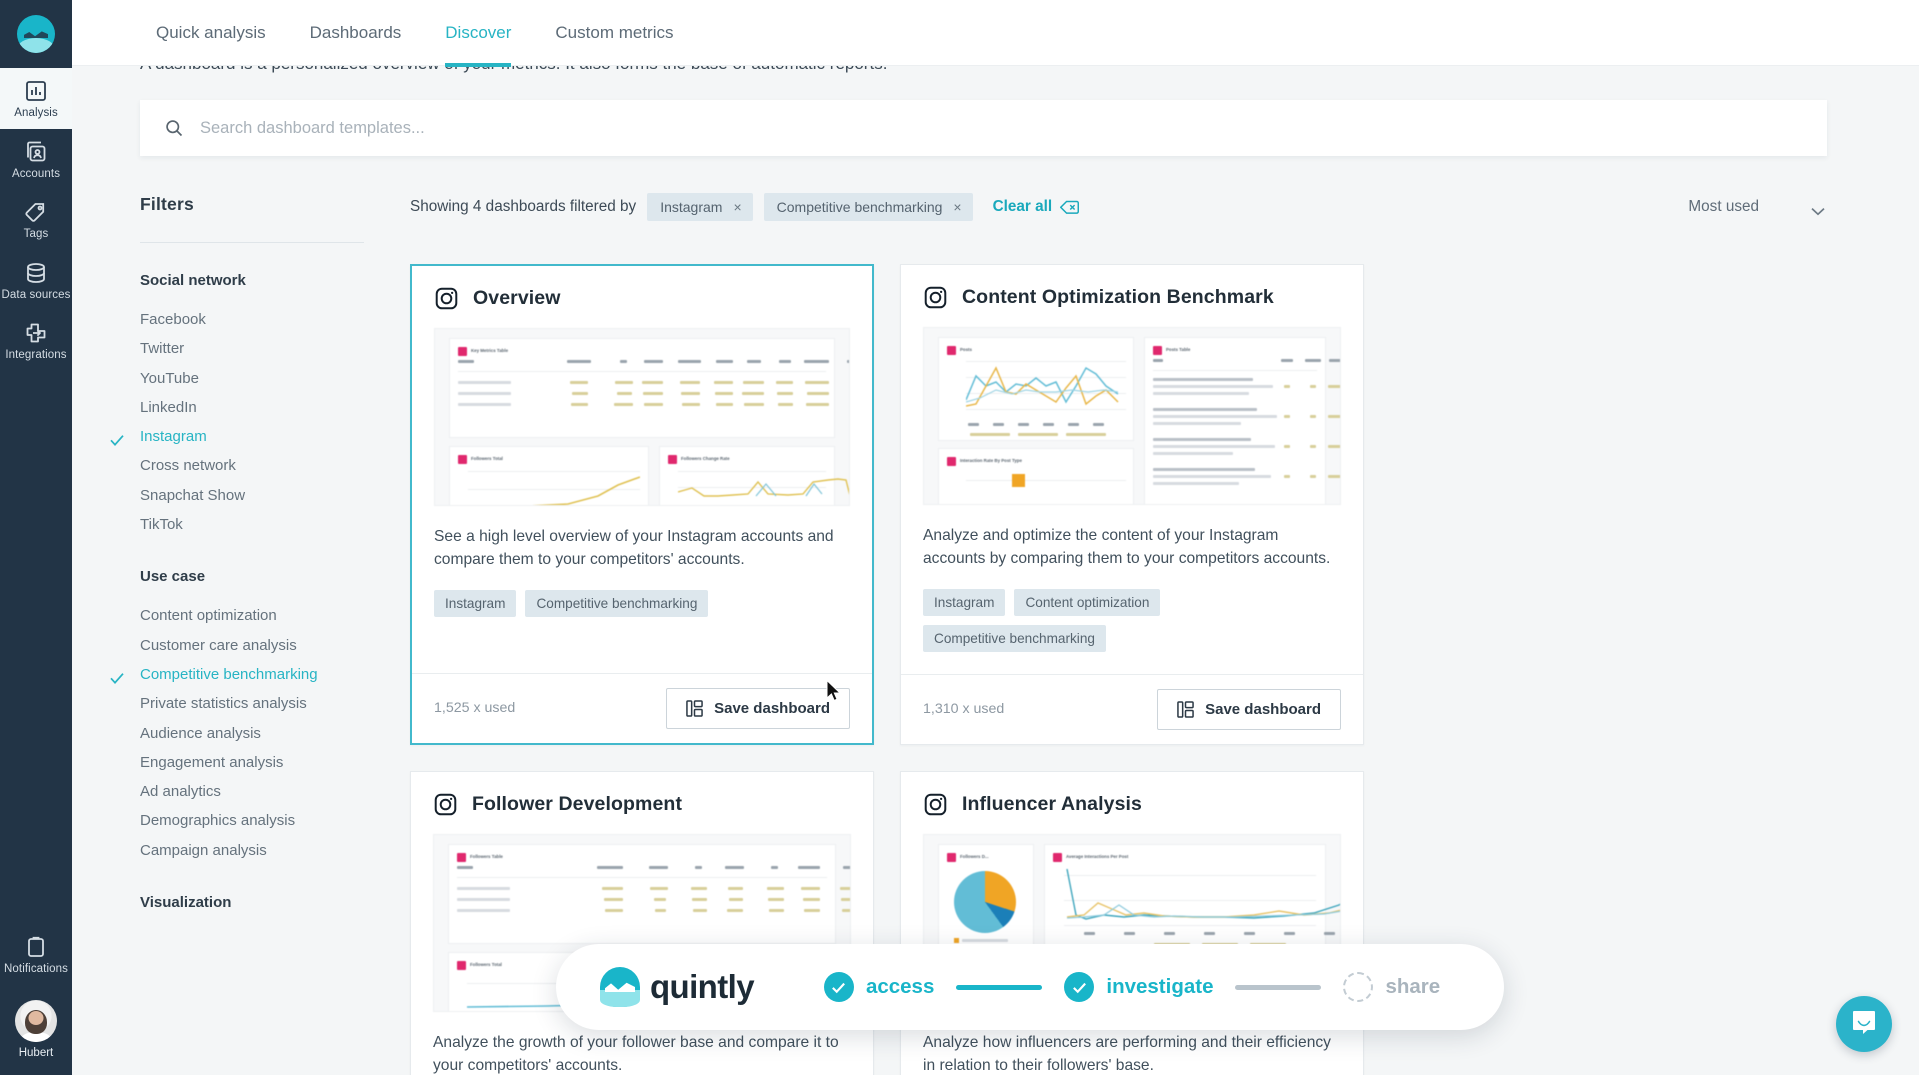  What do you see at coordinates (261, 524) in the screenshot?
I see `filter-option-tiktok: TikTok` at bounding box center [261, 524].